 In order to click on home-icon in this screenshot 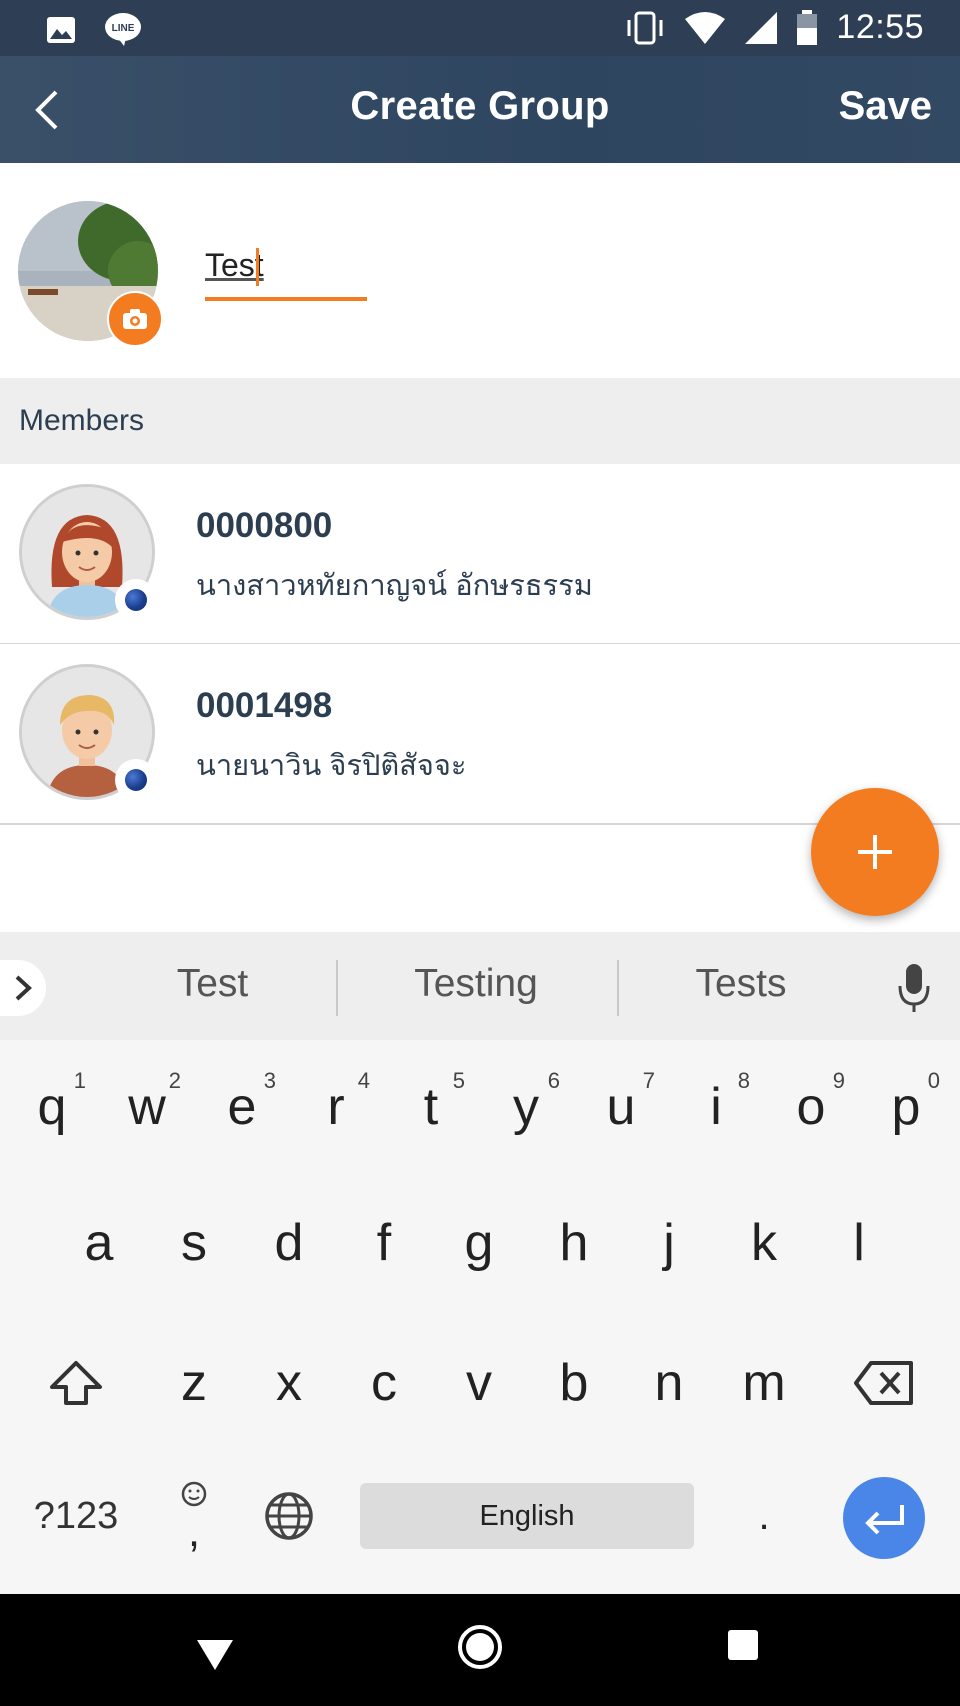, I will do `click(480, 1647)`.